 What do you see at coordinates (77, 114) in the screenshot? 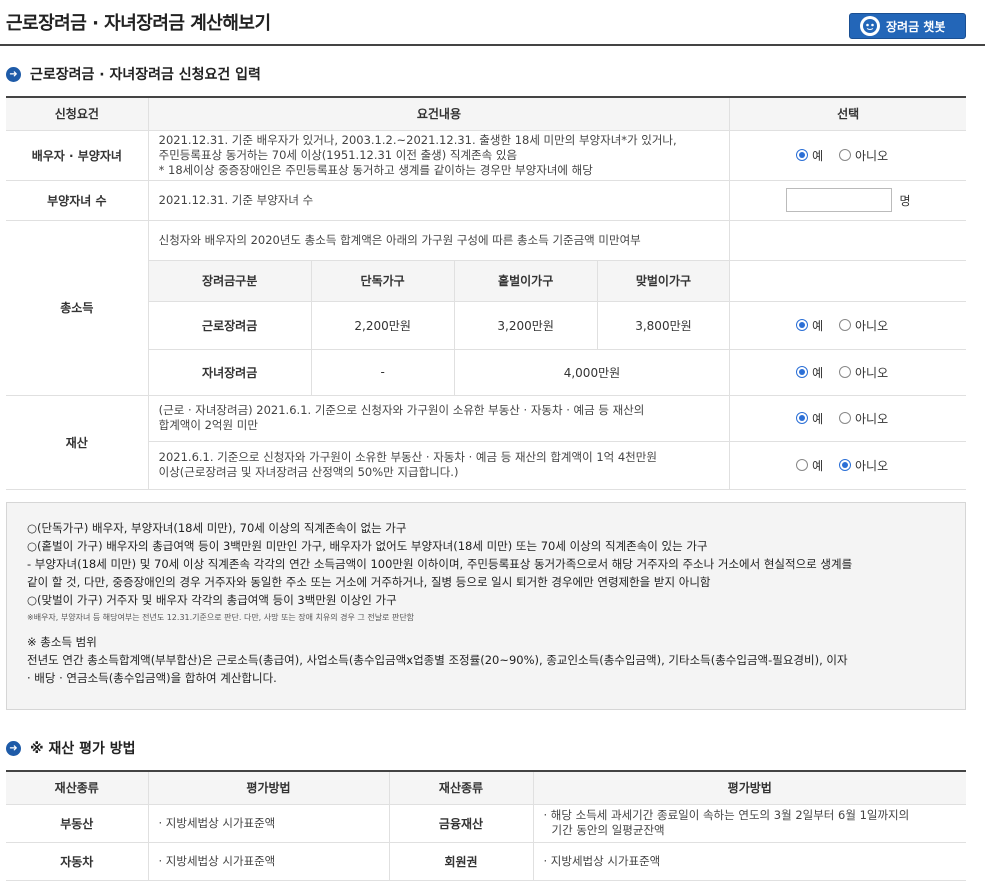
I see `header-requirement: 신청요건` at bounding box center [77, 114].